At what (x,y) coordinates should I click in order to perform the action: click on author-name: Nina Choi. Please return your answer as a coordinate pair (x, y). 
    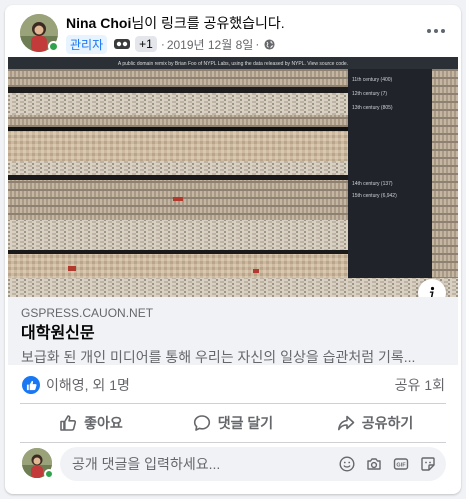
    Looking at the image, I should click on (98, 23).